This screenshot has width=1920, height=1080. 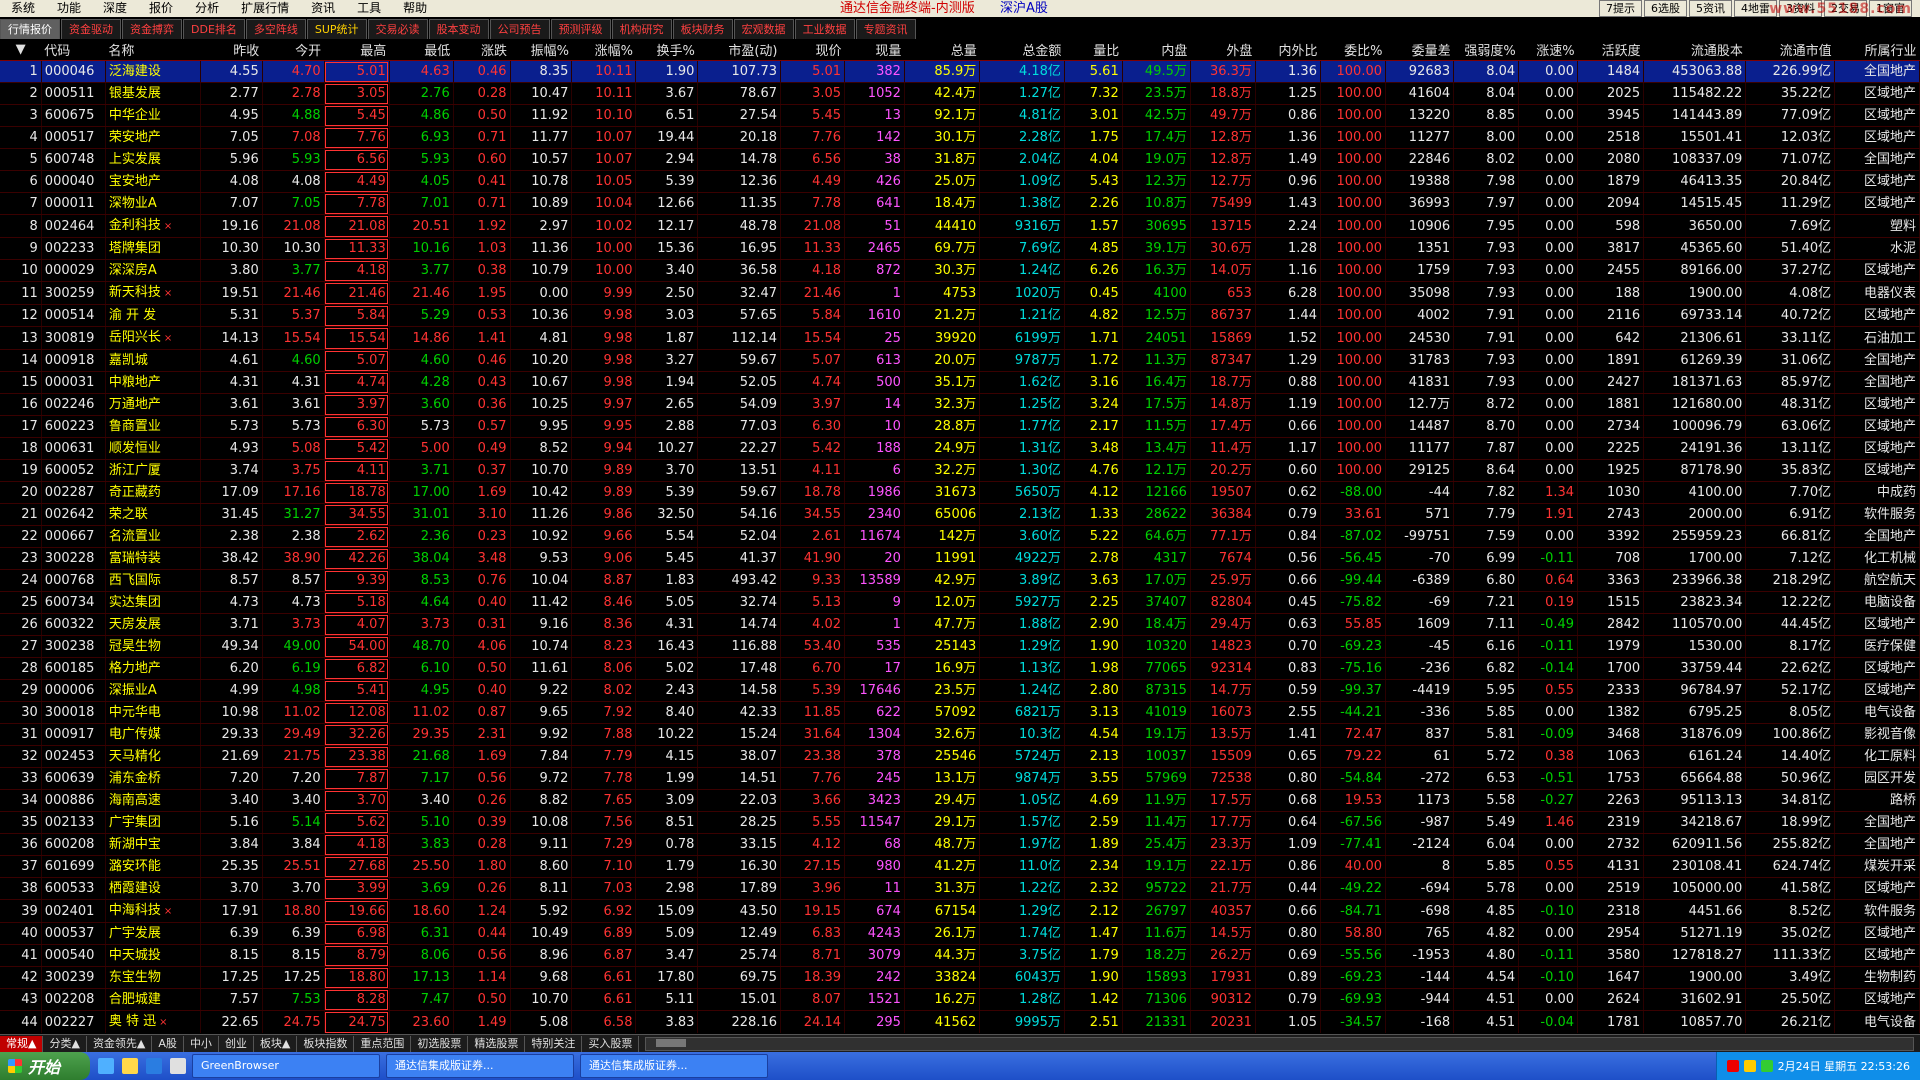 I want to click on stock-code: 002208, so click(x=73, y=999).